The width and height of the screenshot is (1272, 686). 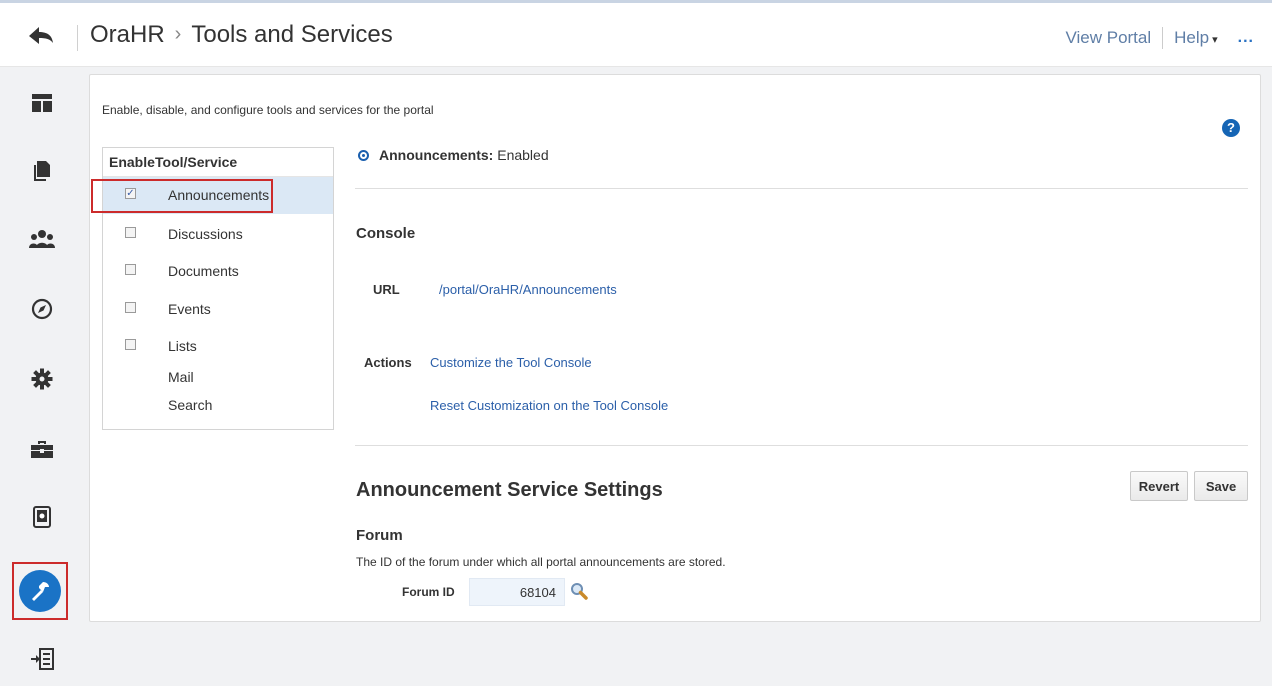 I want to click on service-status: Announcements: Enabled, so click(x=453, y=155).